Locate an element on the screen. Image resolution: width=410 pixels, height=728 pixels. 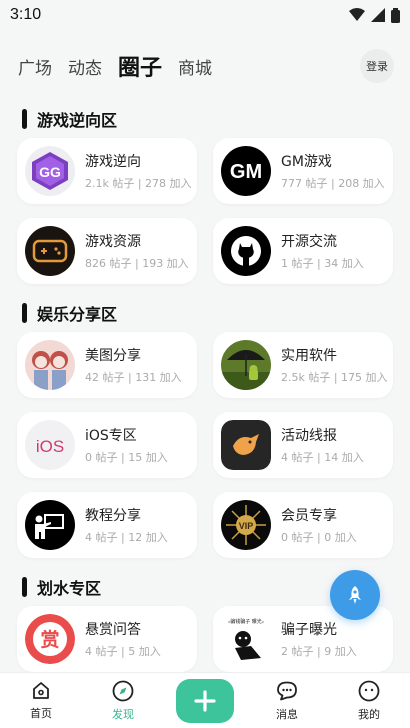
card-name: 活动线报 is located at coordinates (309, 435).